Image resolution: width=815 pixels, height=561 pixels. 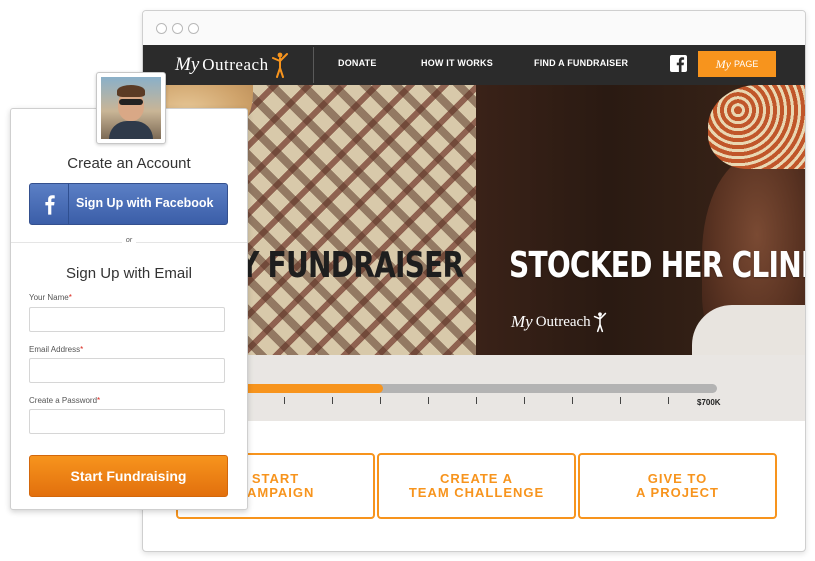 What do you see at coordinates (357, 63) in the screenshot?
I see `nav-donate: DONATE` at bounding box center [357, 63].